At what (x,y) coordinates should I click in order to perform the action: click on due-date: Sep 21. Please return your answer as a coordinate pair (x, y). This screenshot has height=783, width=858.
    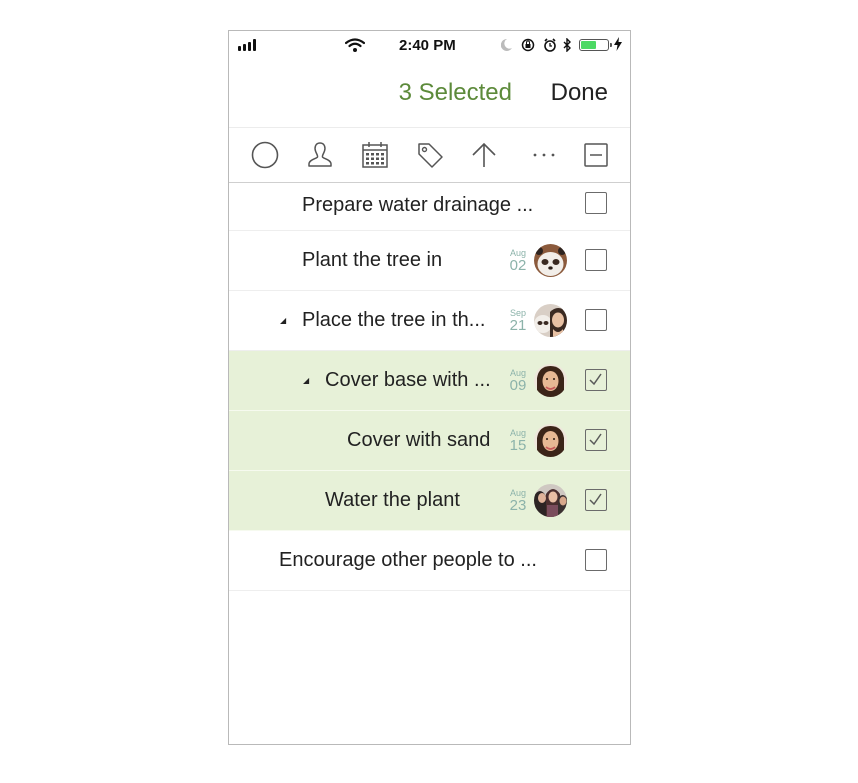
    Looking at the image, I should click on (518, 320).